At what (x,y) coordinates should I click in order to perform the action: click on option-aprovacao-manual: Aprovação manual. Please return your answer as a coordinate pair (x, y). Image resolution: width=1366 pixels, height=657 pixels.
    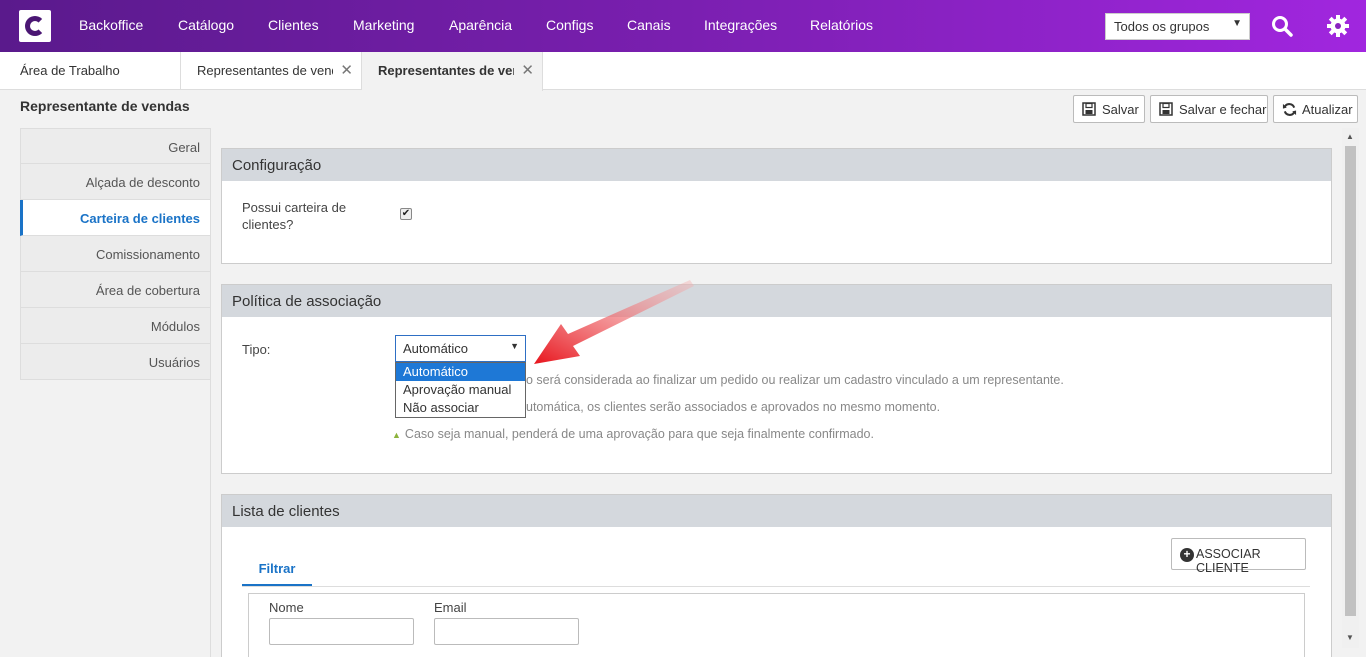
    Looking at the image, I should click on (460, 390).